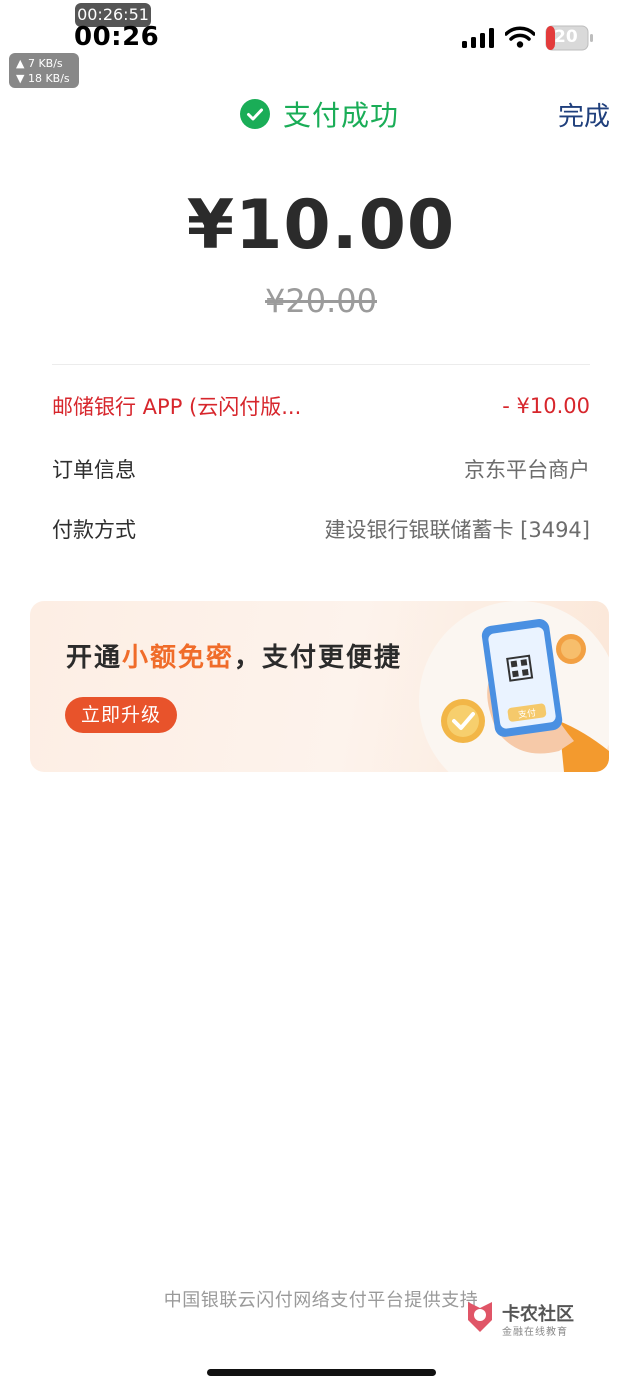 The image size is (642, 1389). What do you see at coordinates (94, 470) in the screenshot?
I see `order-info-label: 订单信息` at bounding box center [94, 470].